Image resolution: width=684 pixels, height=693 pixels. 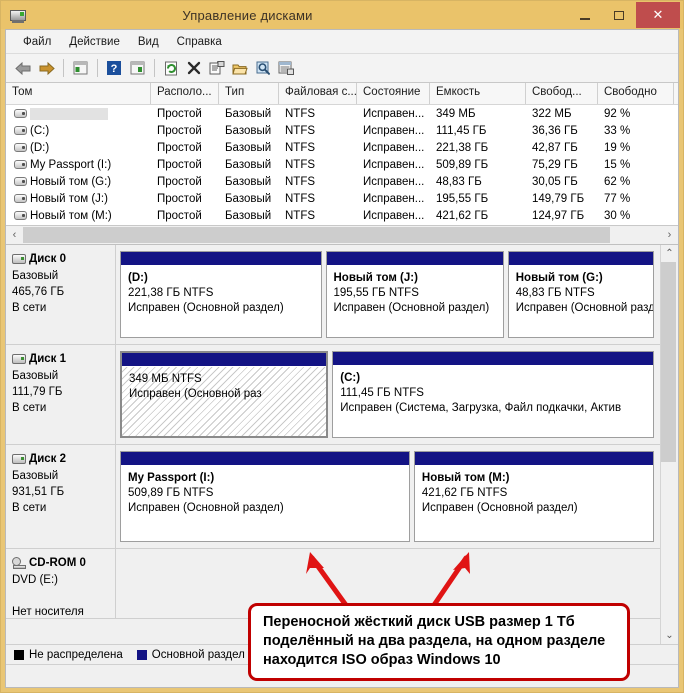 I want to click on volume-cell-capacity: 221,38 ГБ, so click(x=462, y=147).